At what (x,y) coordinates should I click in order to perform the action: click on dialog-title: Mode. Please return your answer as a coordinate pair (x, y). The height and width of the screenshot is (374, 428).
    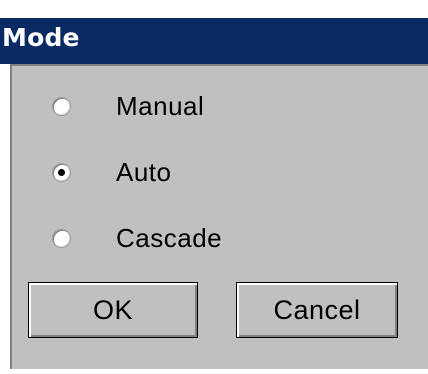
    Looking at the image, I should click on (41, 37).